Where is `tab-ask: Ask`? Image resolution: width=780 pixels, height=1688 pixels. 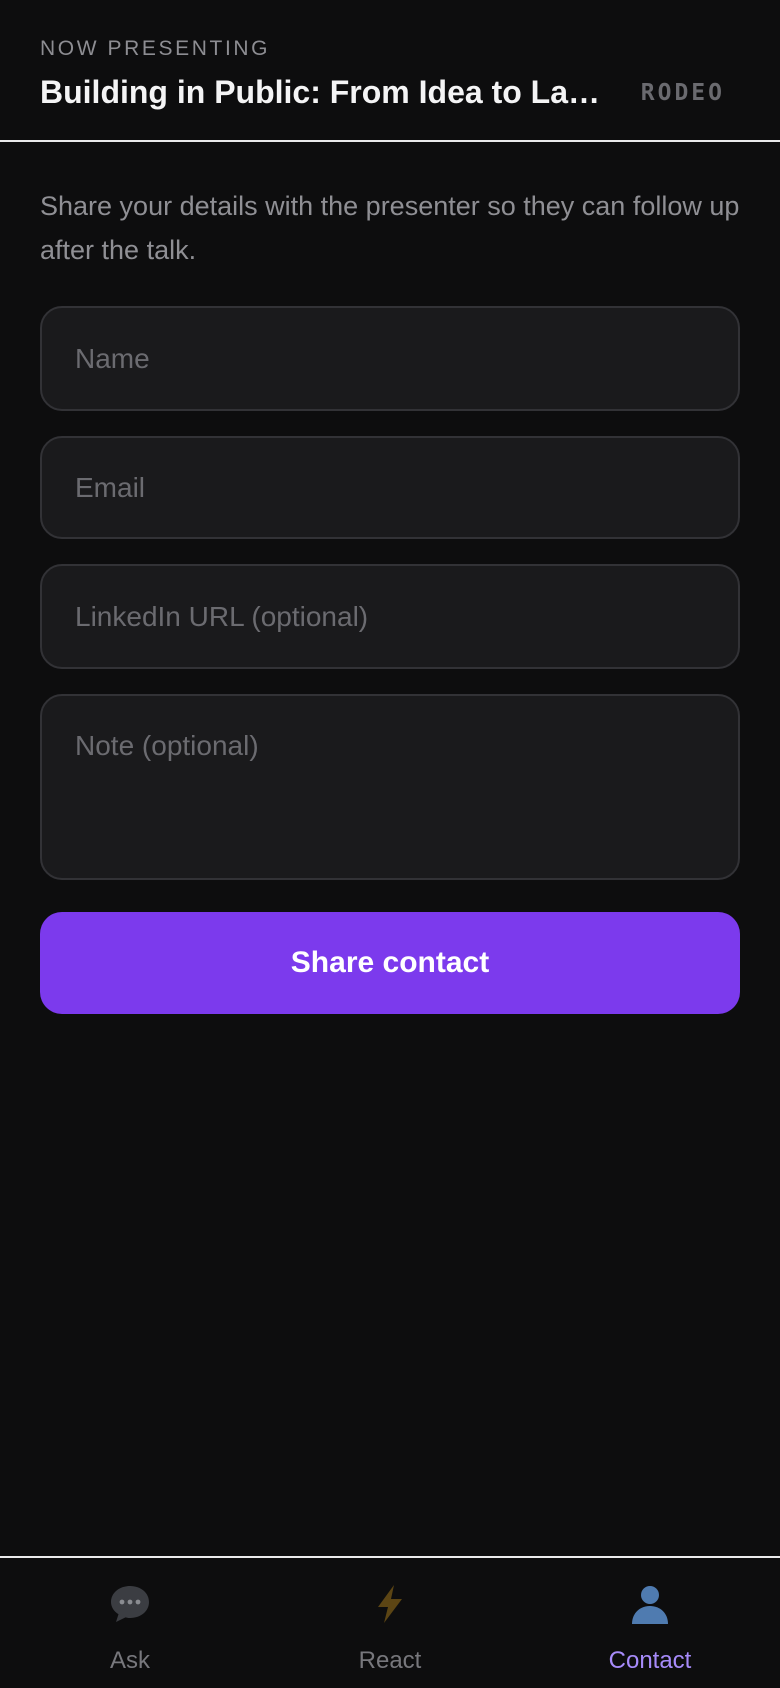 tab-ask: Ask is located at coordinates (130, 1623).